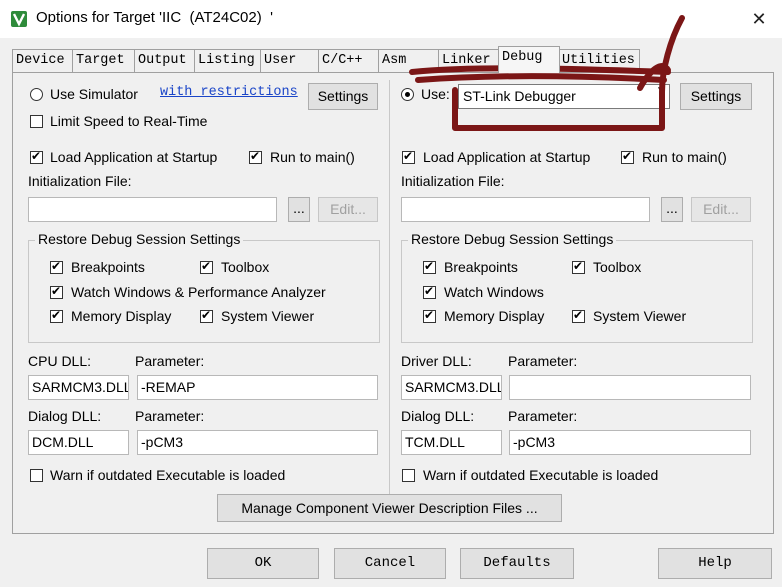 The image size is (782, 587). I want to click on right-dialog-dll-field: TCM.DLL, so click(451, 442).